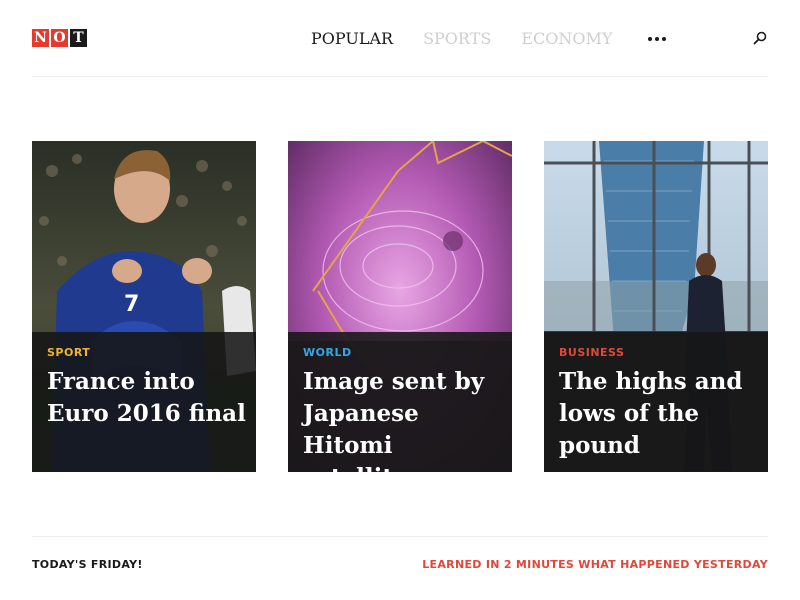 The width and height of the screenshot is (800, 600). What do you see at coordinates (131, 304) in the screenshot?
I see `svg-text: 7` at bounding box center [131, 304].